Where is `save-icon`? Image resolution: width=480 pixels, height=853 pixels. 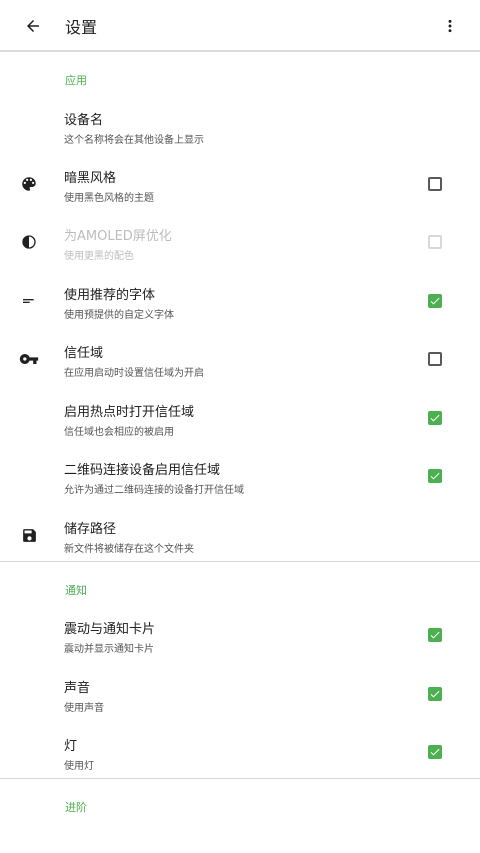 save-icon is located at coordinates (29, 535).